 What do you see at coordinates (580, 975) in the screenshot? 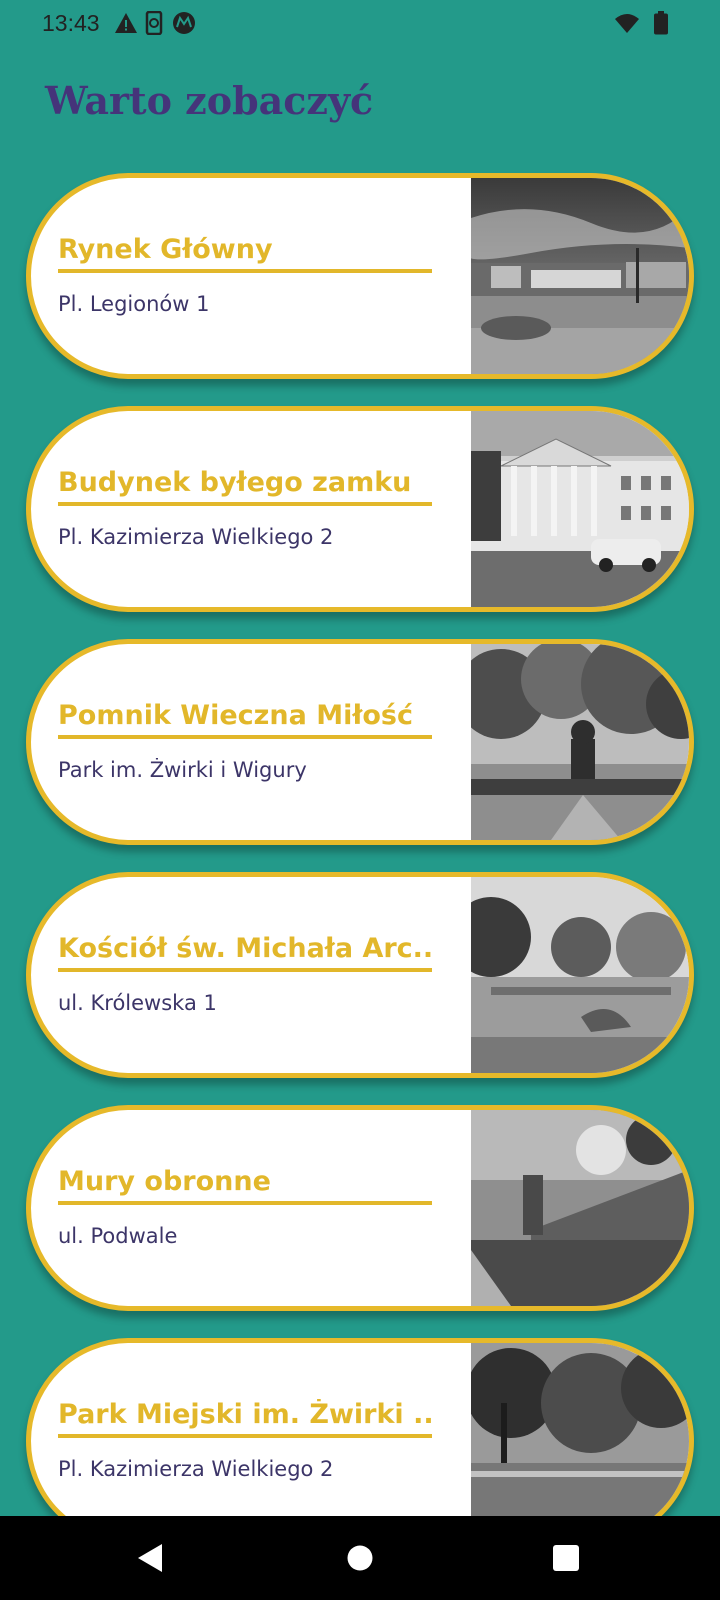
I see `church-ruins-photo` at bounding box center [580, 975].